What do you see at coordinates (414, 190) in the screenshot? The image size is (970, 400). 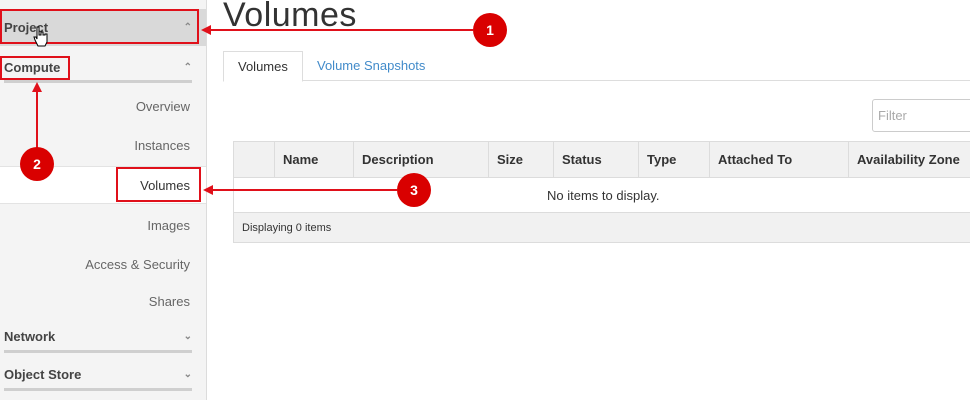 I see `step-badge-3: 3` at bounding box center [414, 190].